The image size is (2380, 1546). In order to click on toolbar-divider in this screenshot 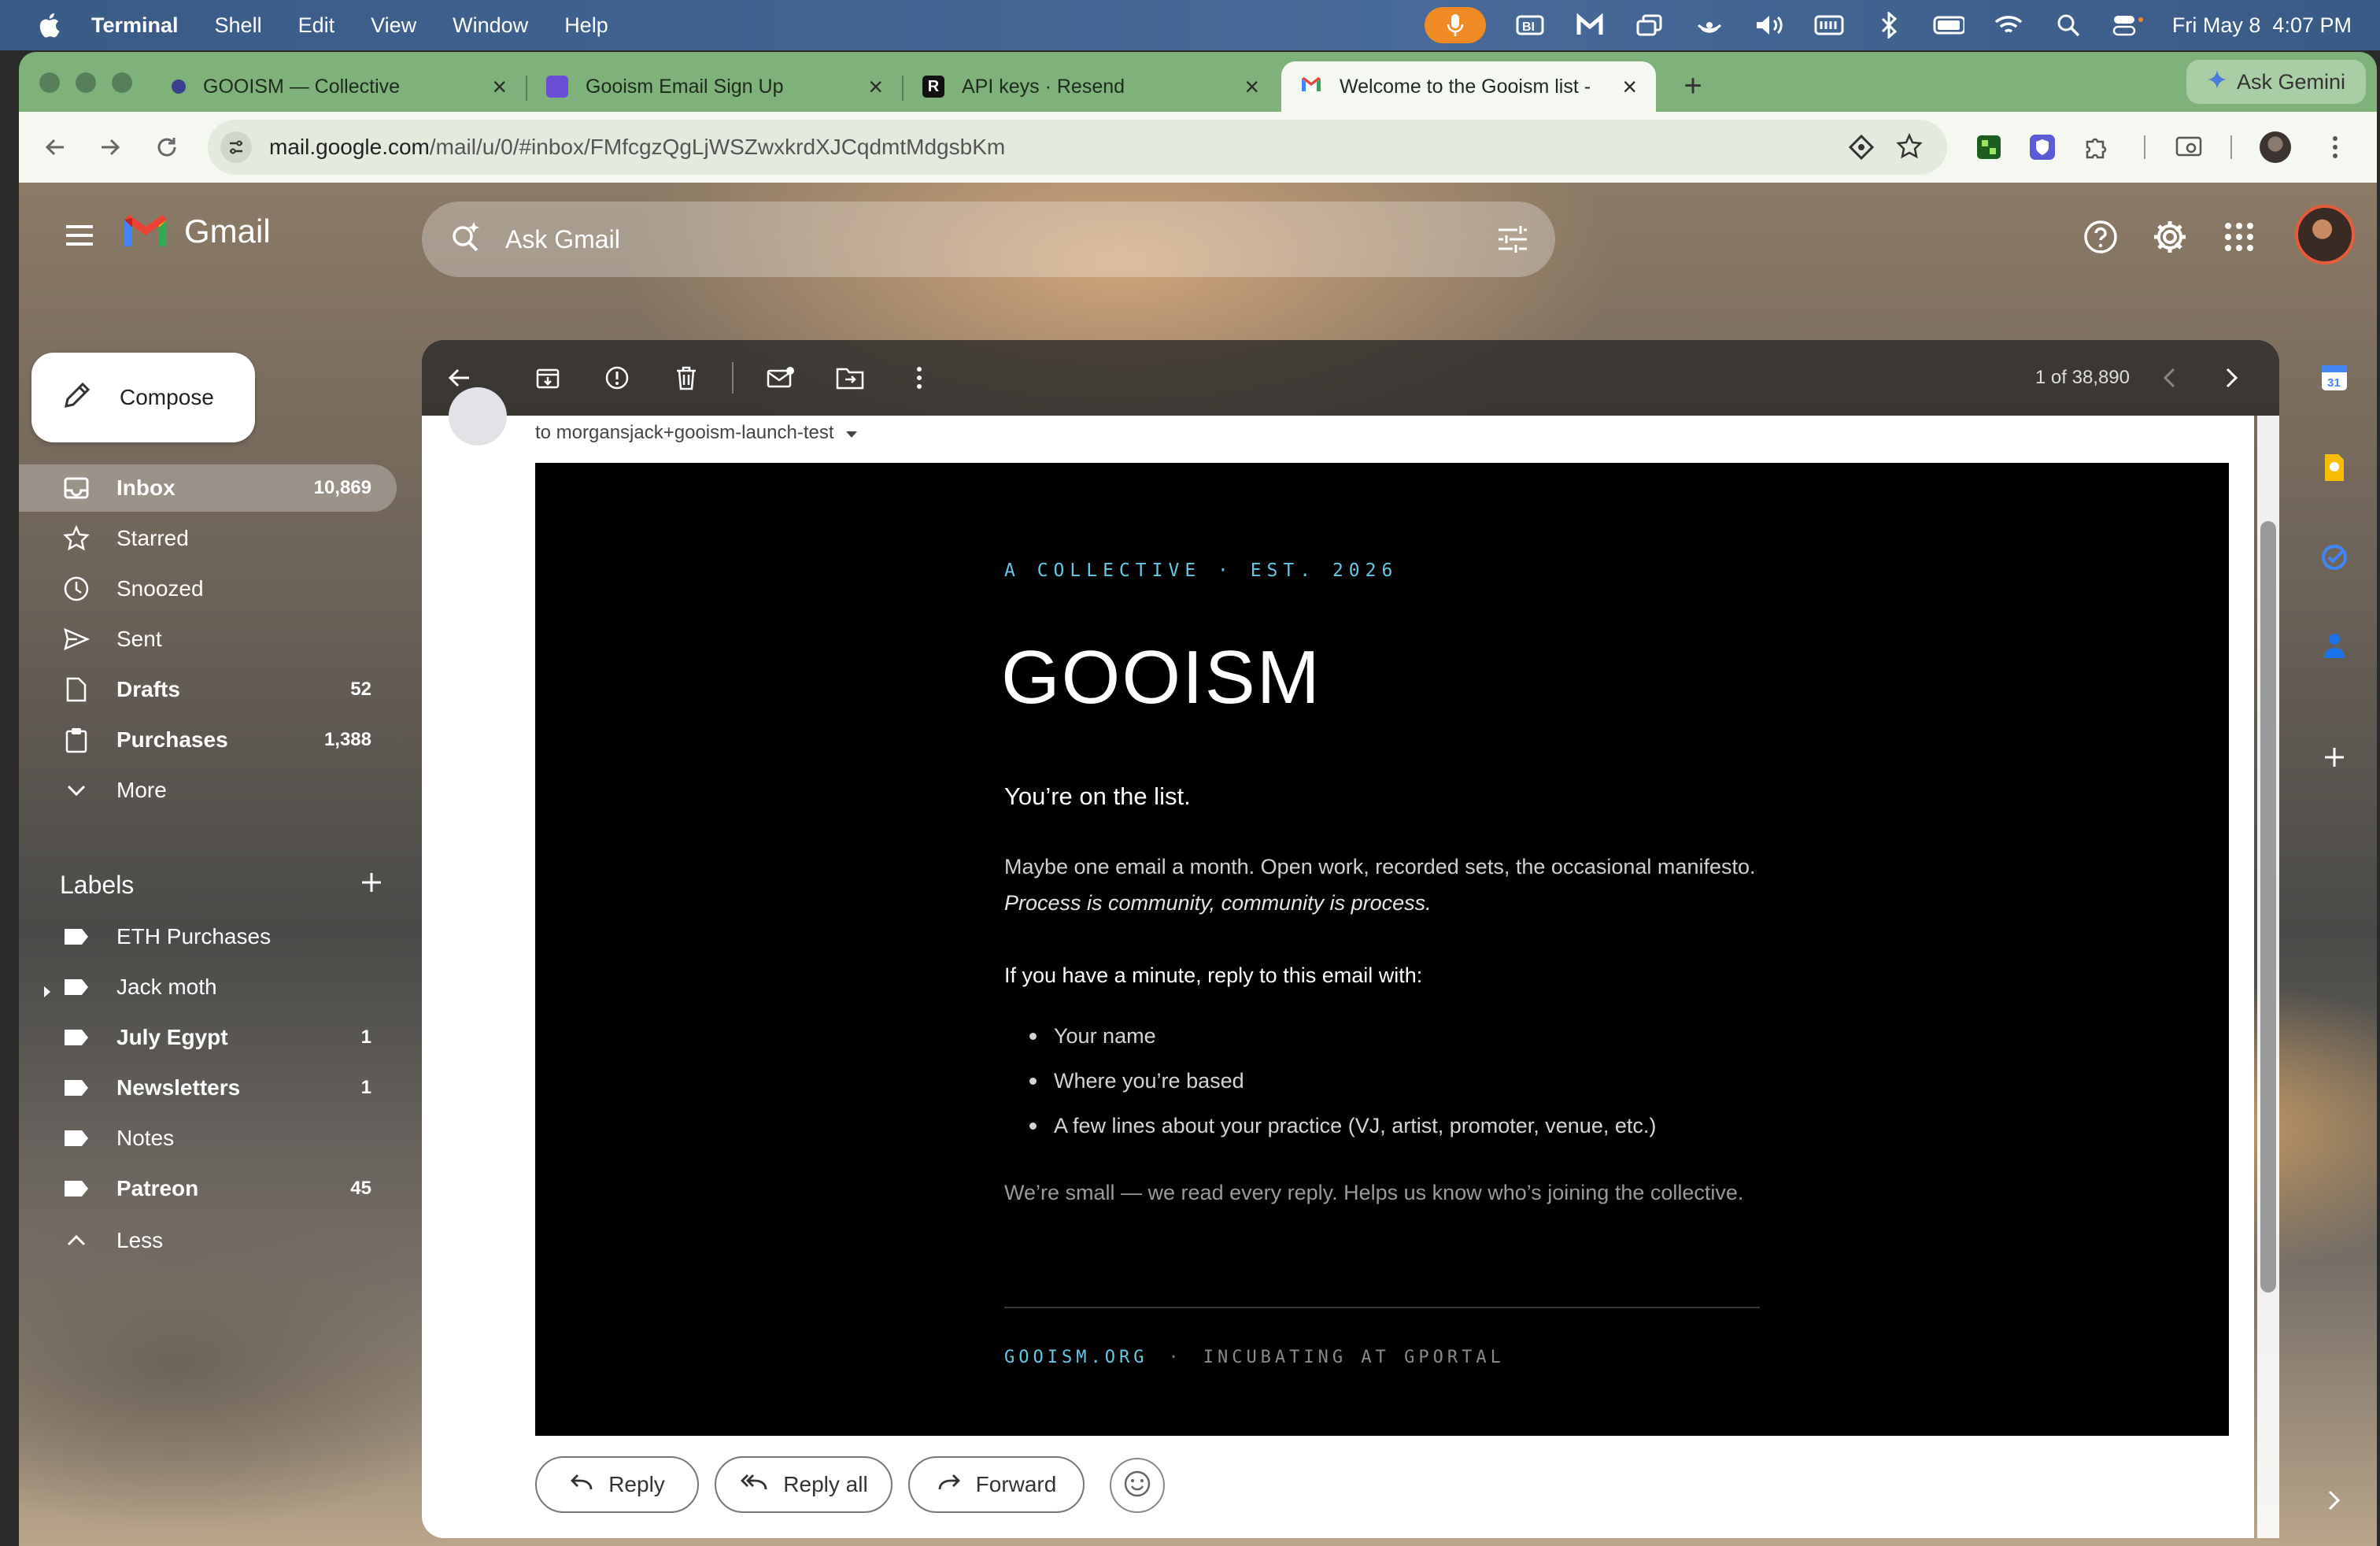, I will do `click(2231, 147)`.